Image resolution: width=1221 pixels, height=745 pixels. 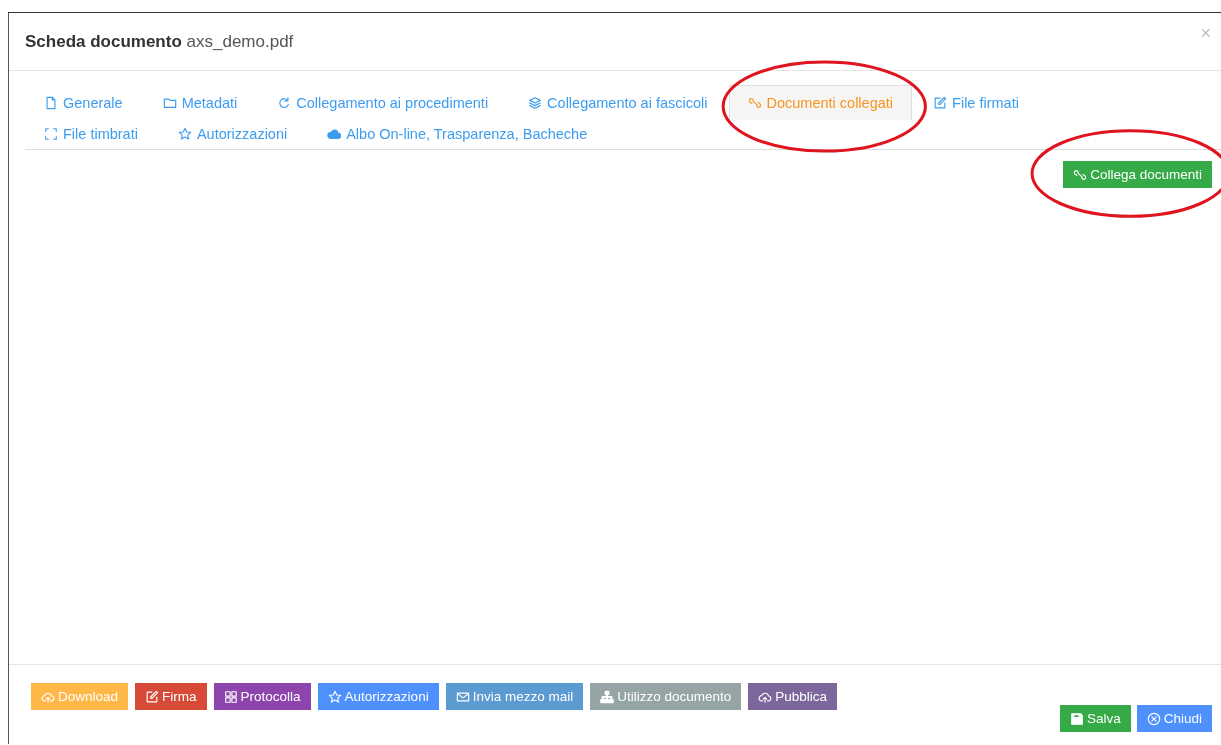 What do you see at coordinates (80, 696) in the screenshot?
I see `footer-button: Download` at bounding box center [80, 696].